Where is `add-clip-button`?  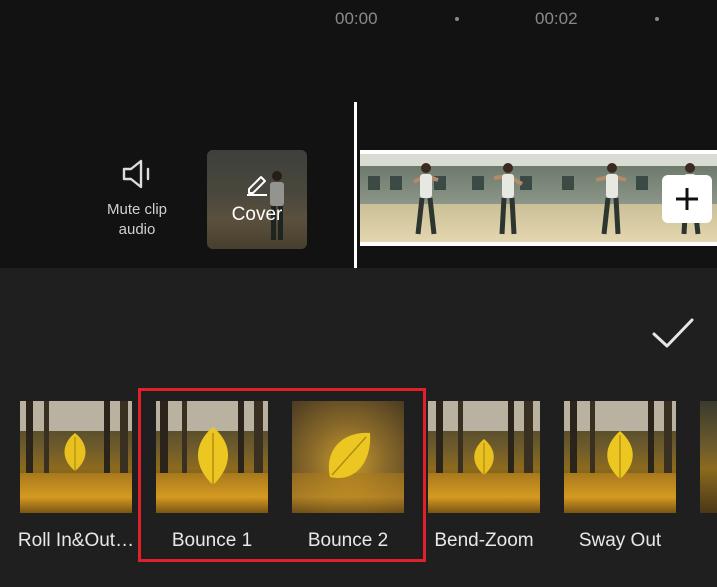
add-clip-button is located at coordinates (687, 199).